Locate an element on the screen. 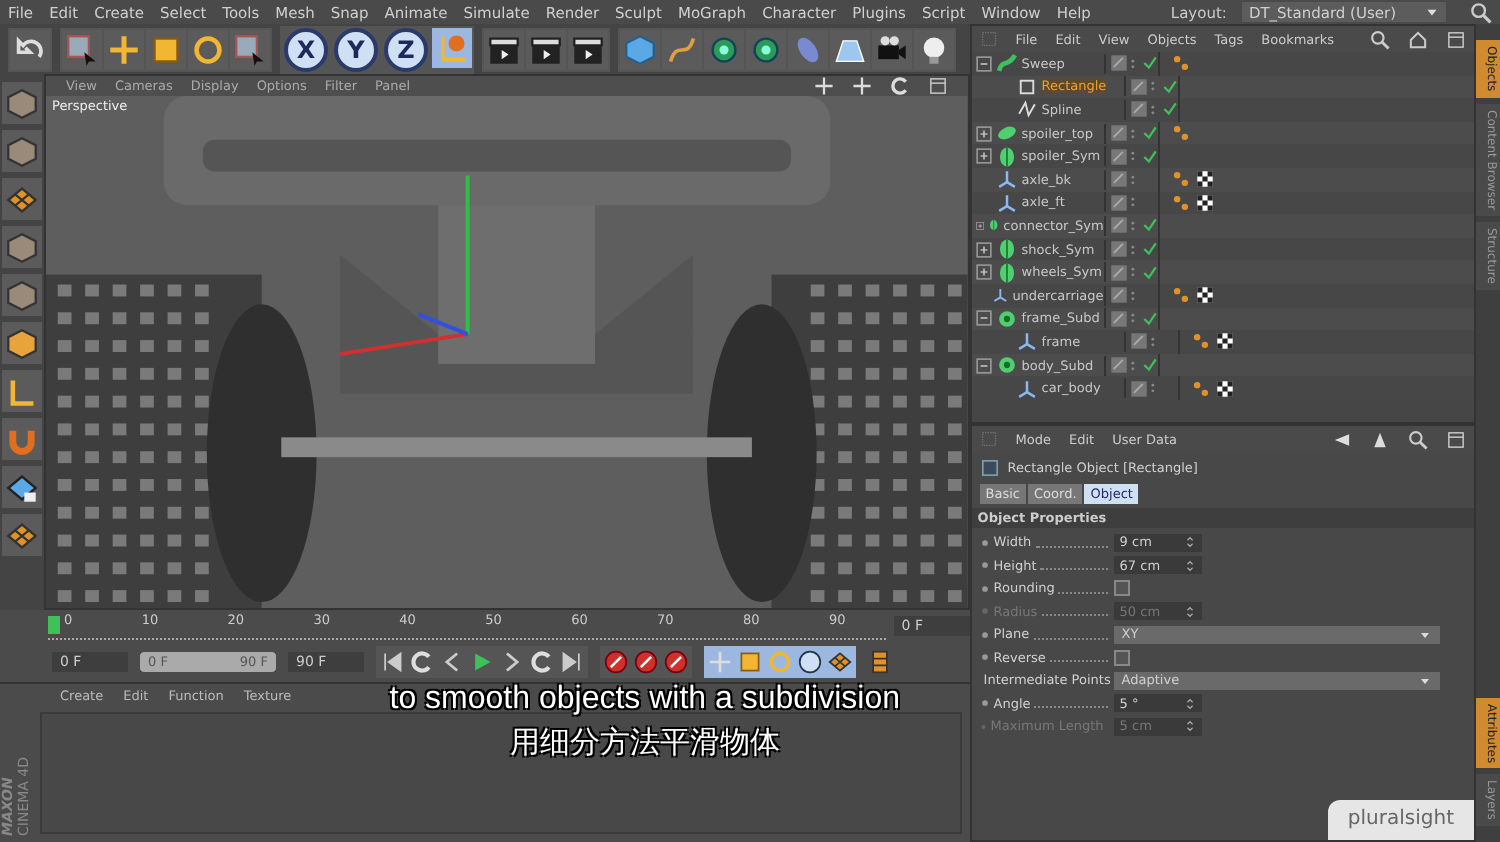 This screenshot has width=1500, height=842. home-icon is located at coordinates (1418, 39).